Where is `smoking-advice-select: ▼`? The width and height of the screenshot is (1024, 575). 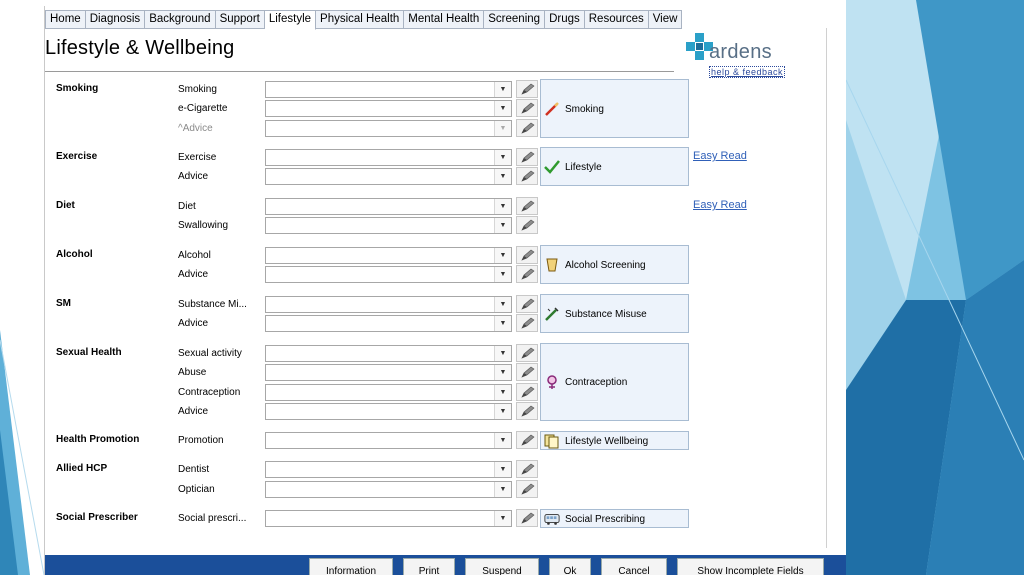
smoking-advice-select: ▼ is located at coordinates (388, 128).